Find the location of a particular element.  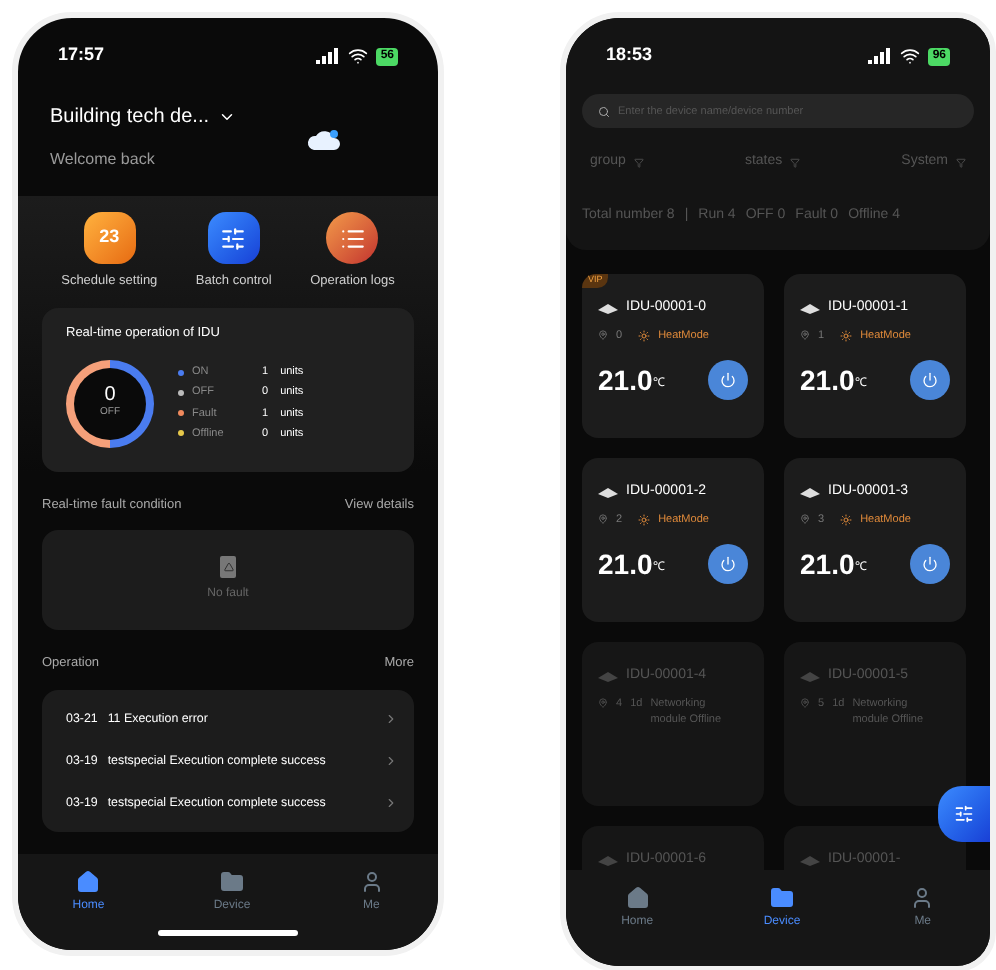

list-icon is located at coordinates (352, 238).